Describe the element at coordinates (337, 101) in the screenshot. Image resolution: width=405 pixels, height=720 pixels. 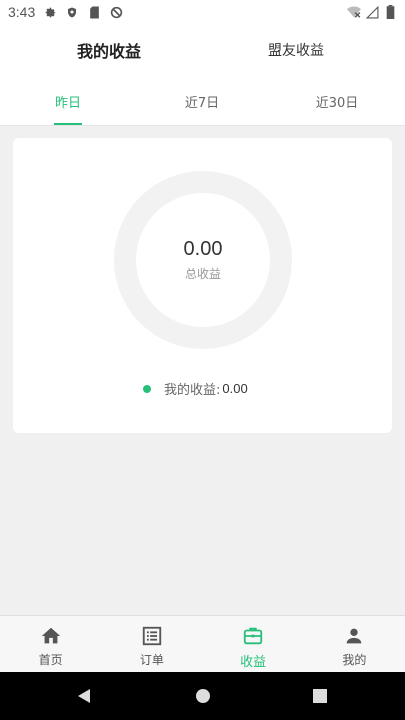
I see `tab-last-30-days: 近30日` at that location.